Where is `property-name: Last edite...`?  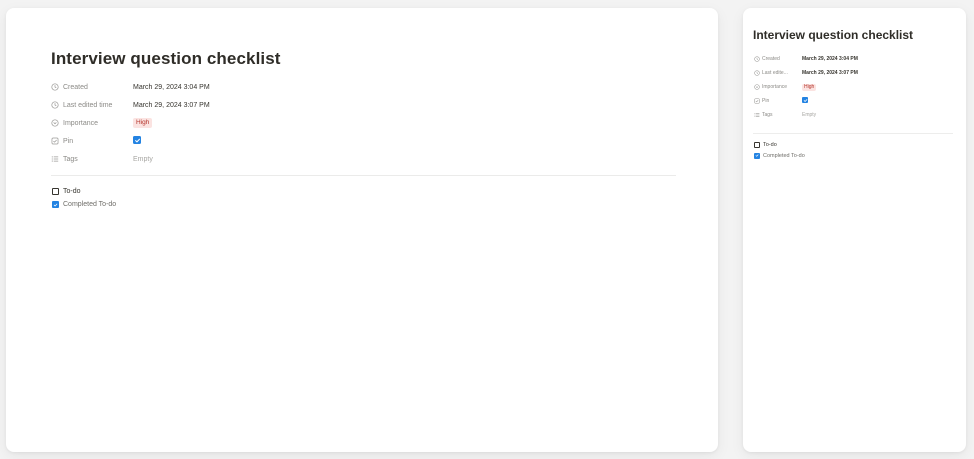 property-name: Last edite... is located at coordinates (778, 73).